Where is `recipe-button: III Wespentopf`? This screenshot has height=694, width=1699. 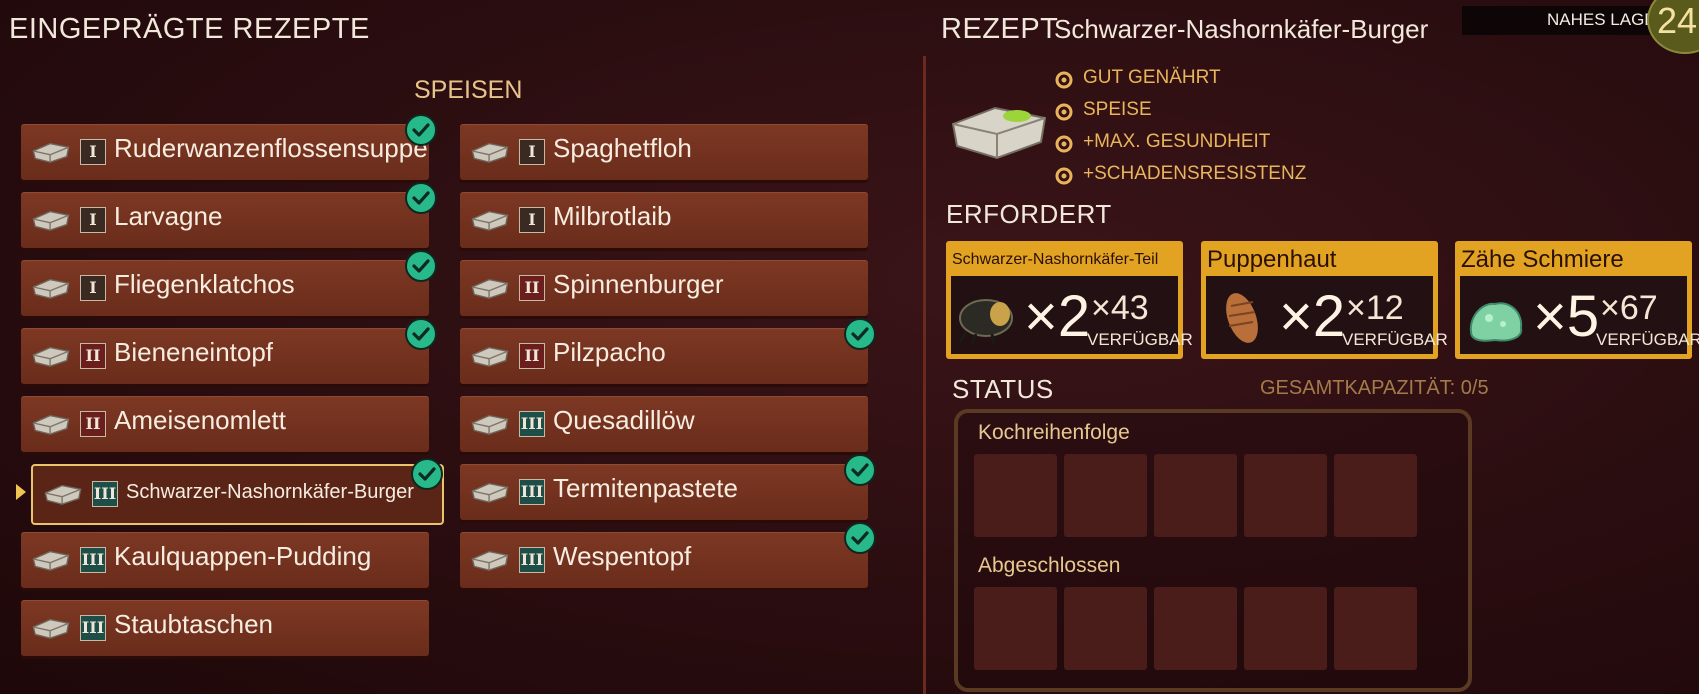
recipe-button: III Wespentopf is located at coordinates (664, 560).